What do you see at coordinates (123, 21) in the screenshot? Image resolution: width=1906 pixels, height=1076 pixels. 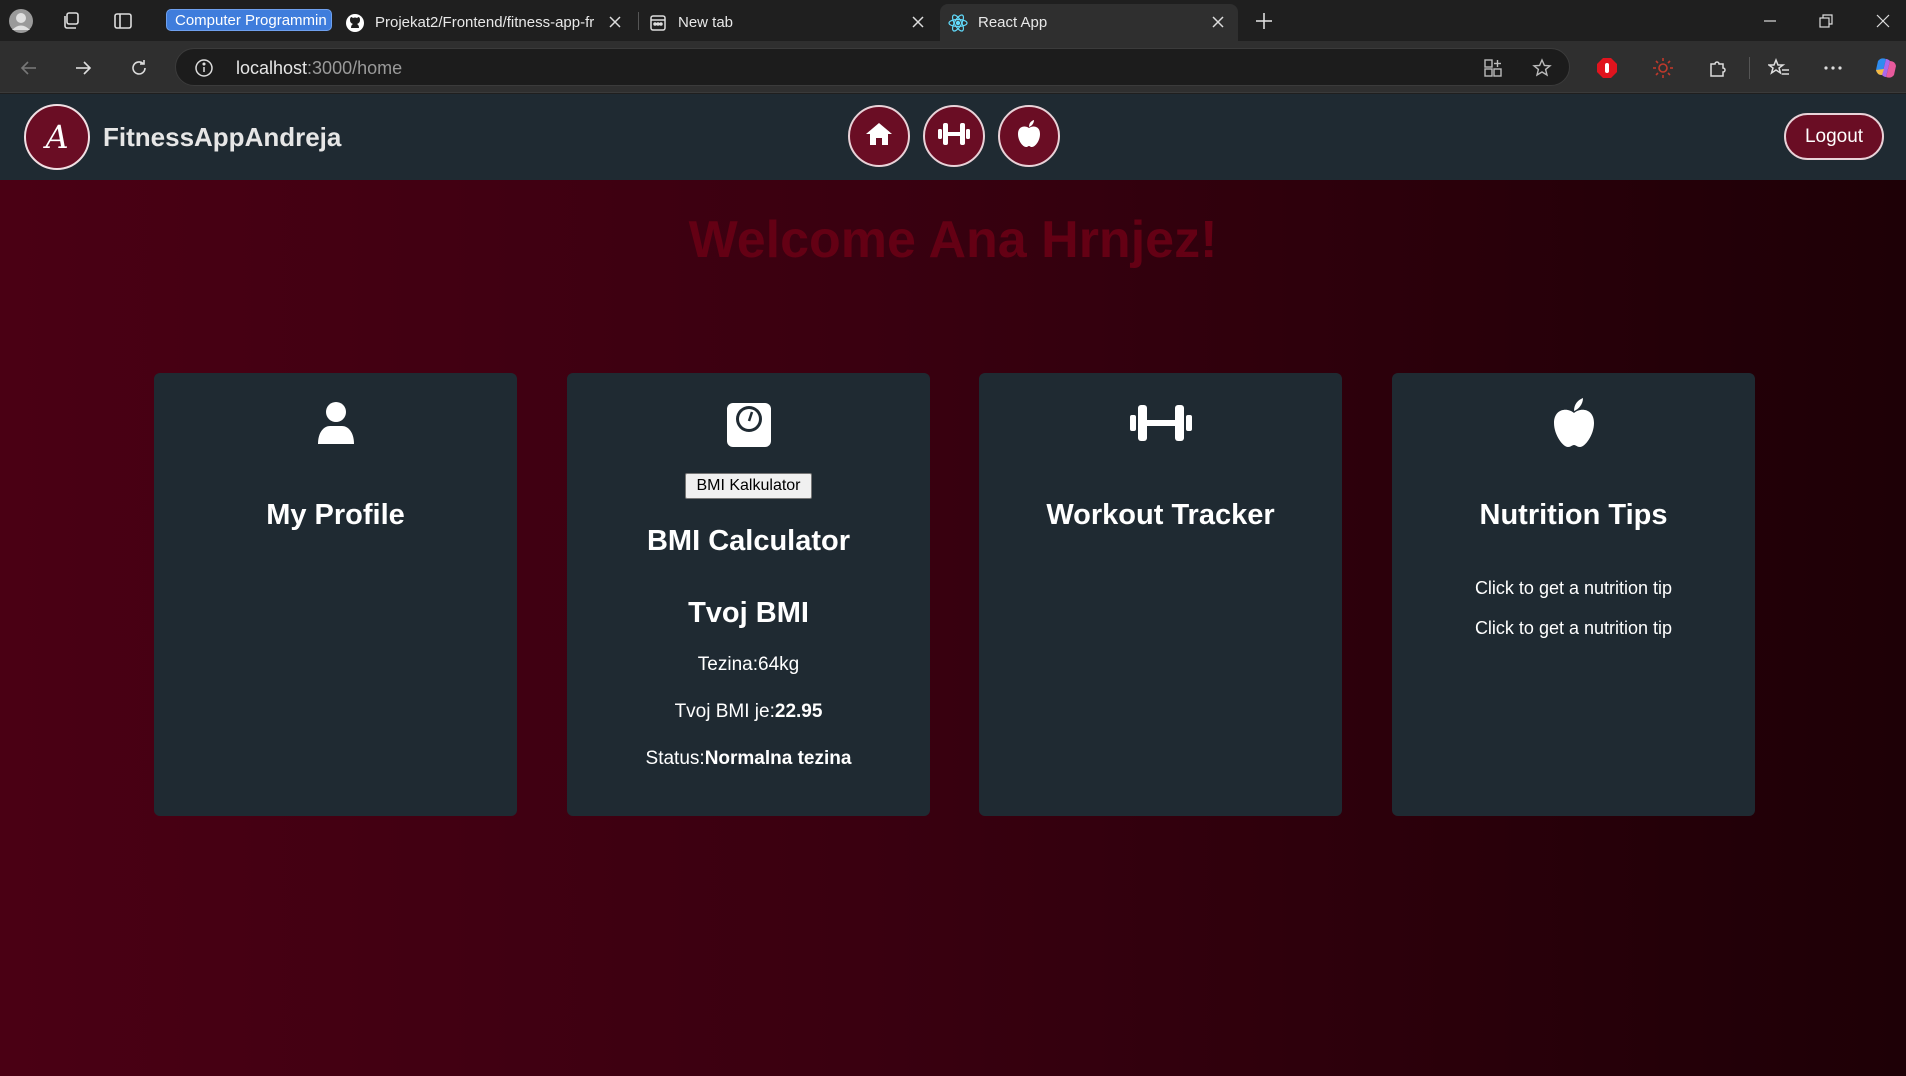 I see `vertical-tabs-icon` at bounding box center [123, 21].